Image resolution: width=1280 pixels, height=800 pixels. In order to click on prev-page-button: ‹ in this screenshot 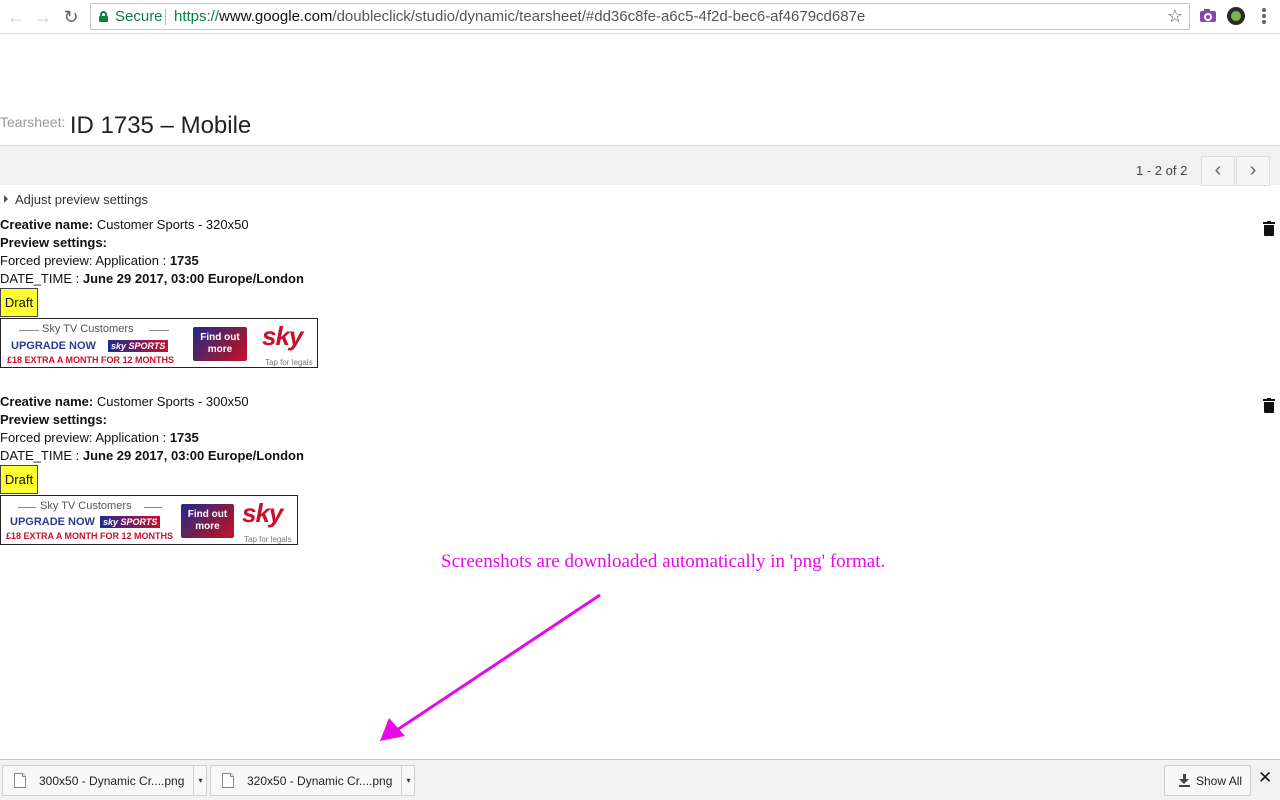, I will do `click(1218, 171)`.